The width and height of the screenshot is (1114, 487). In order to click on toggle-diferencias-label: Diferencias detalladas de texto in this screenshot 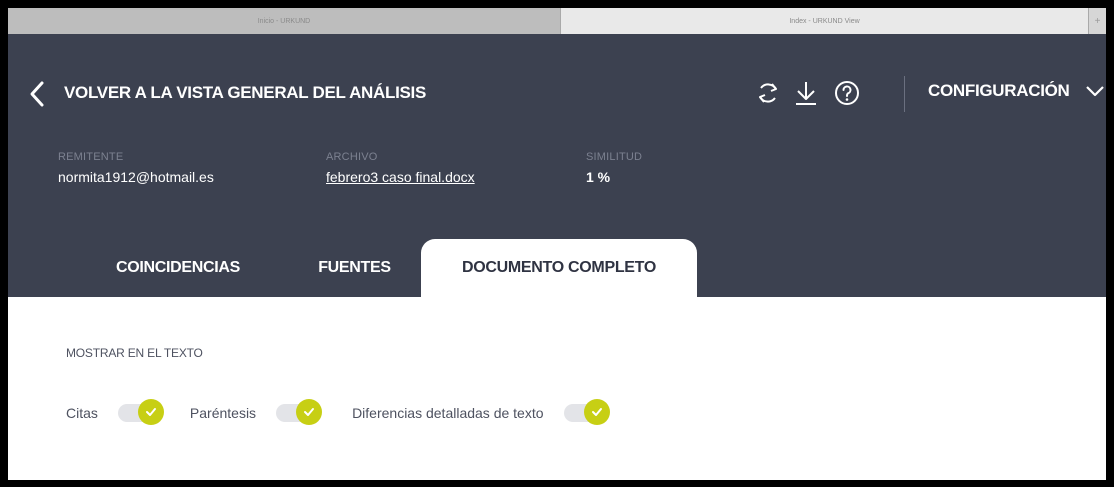, I will do `click(448, 413)`.